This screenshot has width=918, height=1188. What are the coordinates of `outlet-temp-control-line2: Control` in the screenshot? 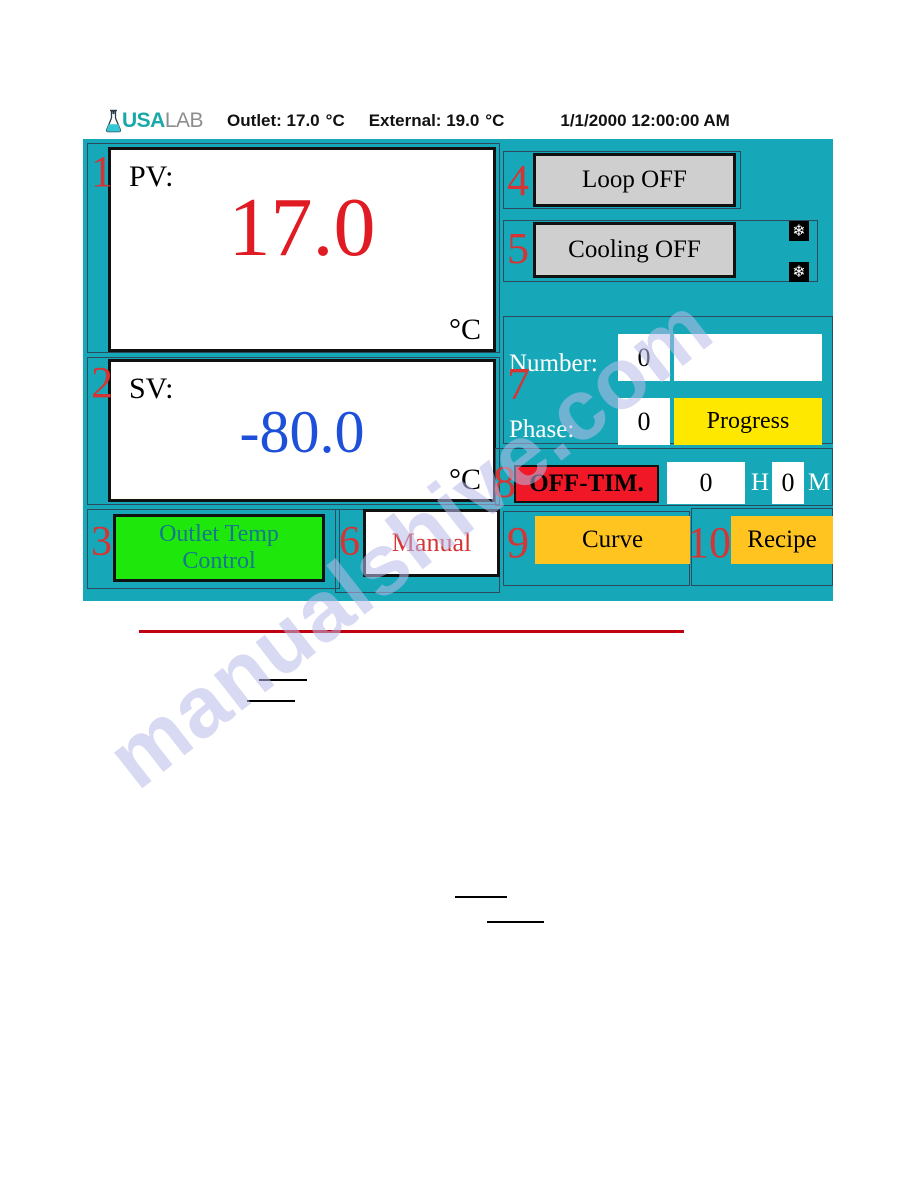 It's located at (219, 561).